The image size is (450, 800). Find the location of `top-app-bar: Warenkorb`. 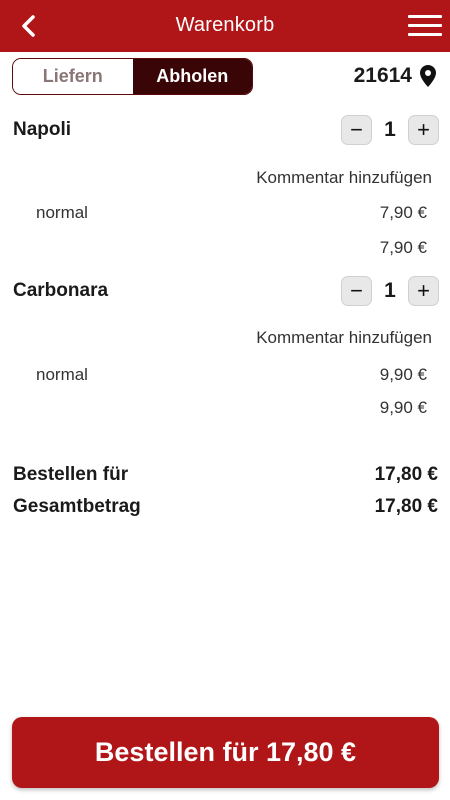

top-app-bar: Warenkorb is located at coordinates (225, 26).